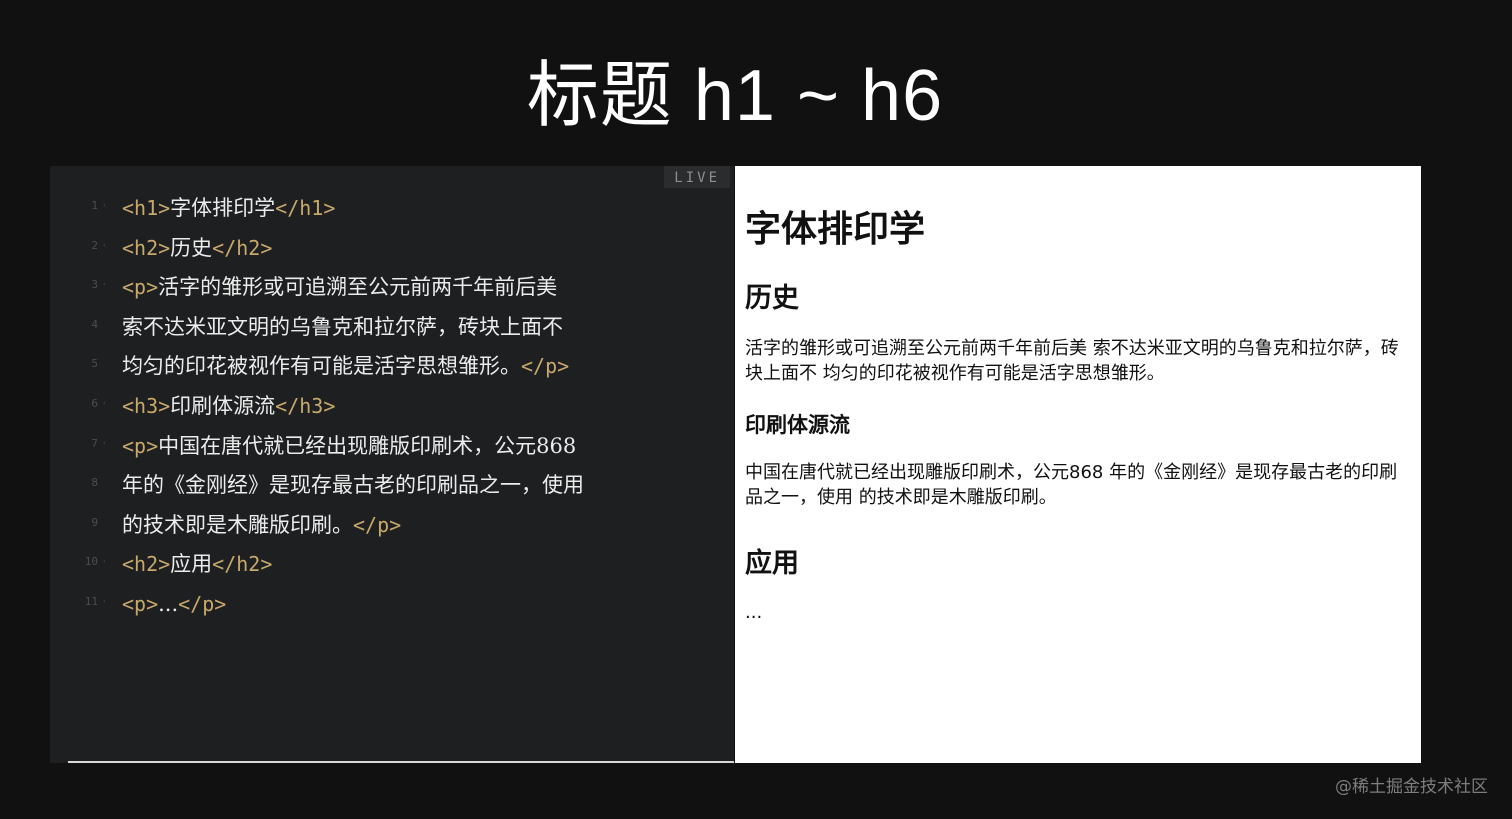  What do you see at coordinates (697, 177) in the screenshot?
I see `live-badge: LIVE` at bounding box center [697, 177].